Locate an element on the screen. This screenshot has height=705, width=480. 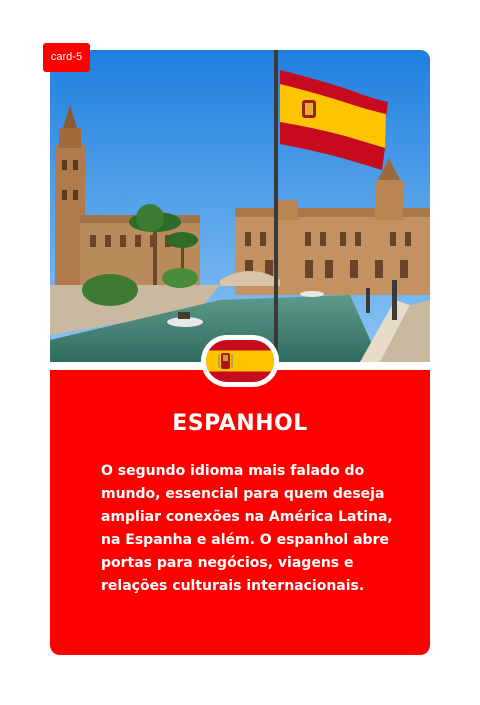
spain-flag-icon is located at coordinates (240, 361).